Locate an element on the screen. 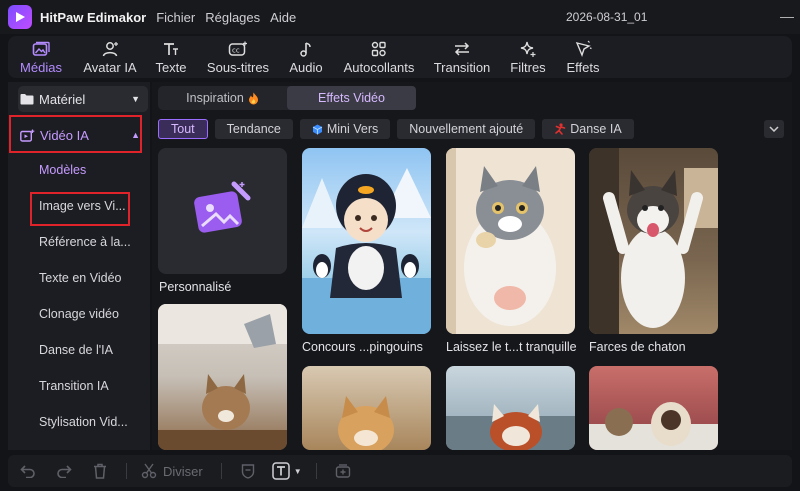 The height and width of the screenshot is (491, 800). sidebar-item-texte-en-video: Texte en Vidéo is located at coordinates (80, 278).